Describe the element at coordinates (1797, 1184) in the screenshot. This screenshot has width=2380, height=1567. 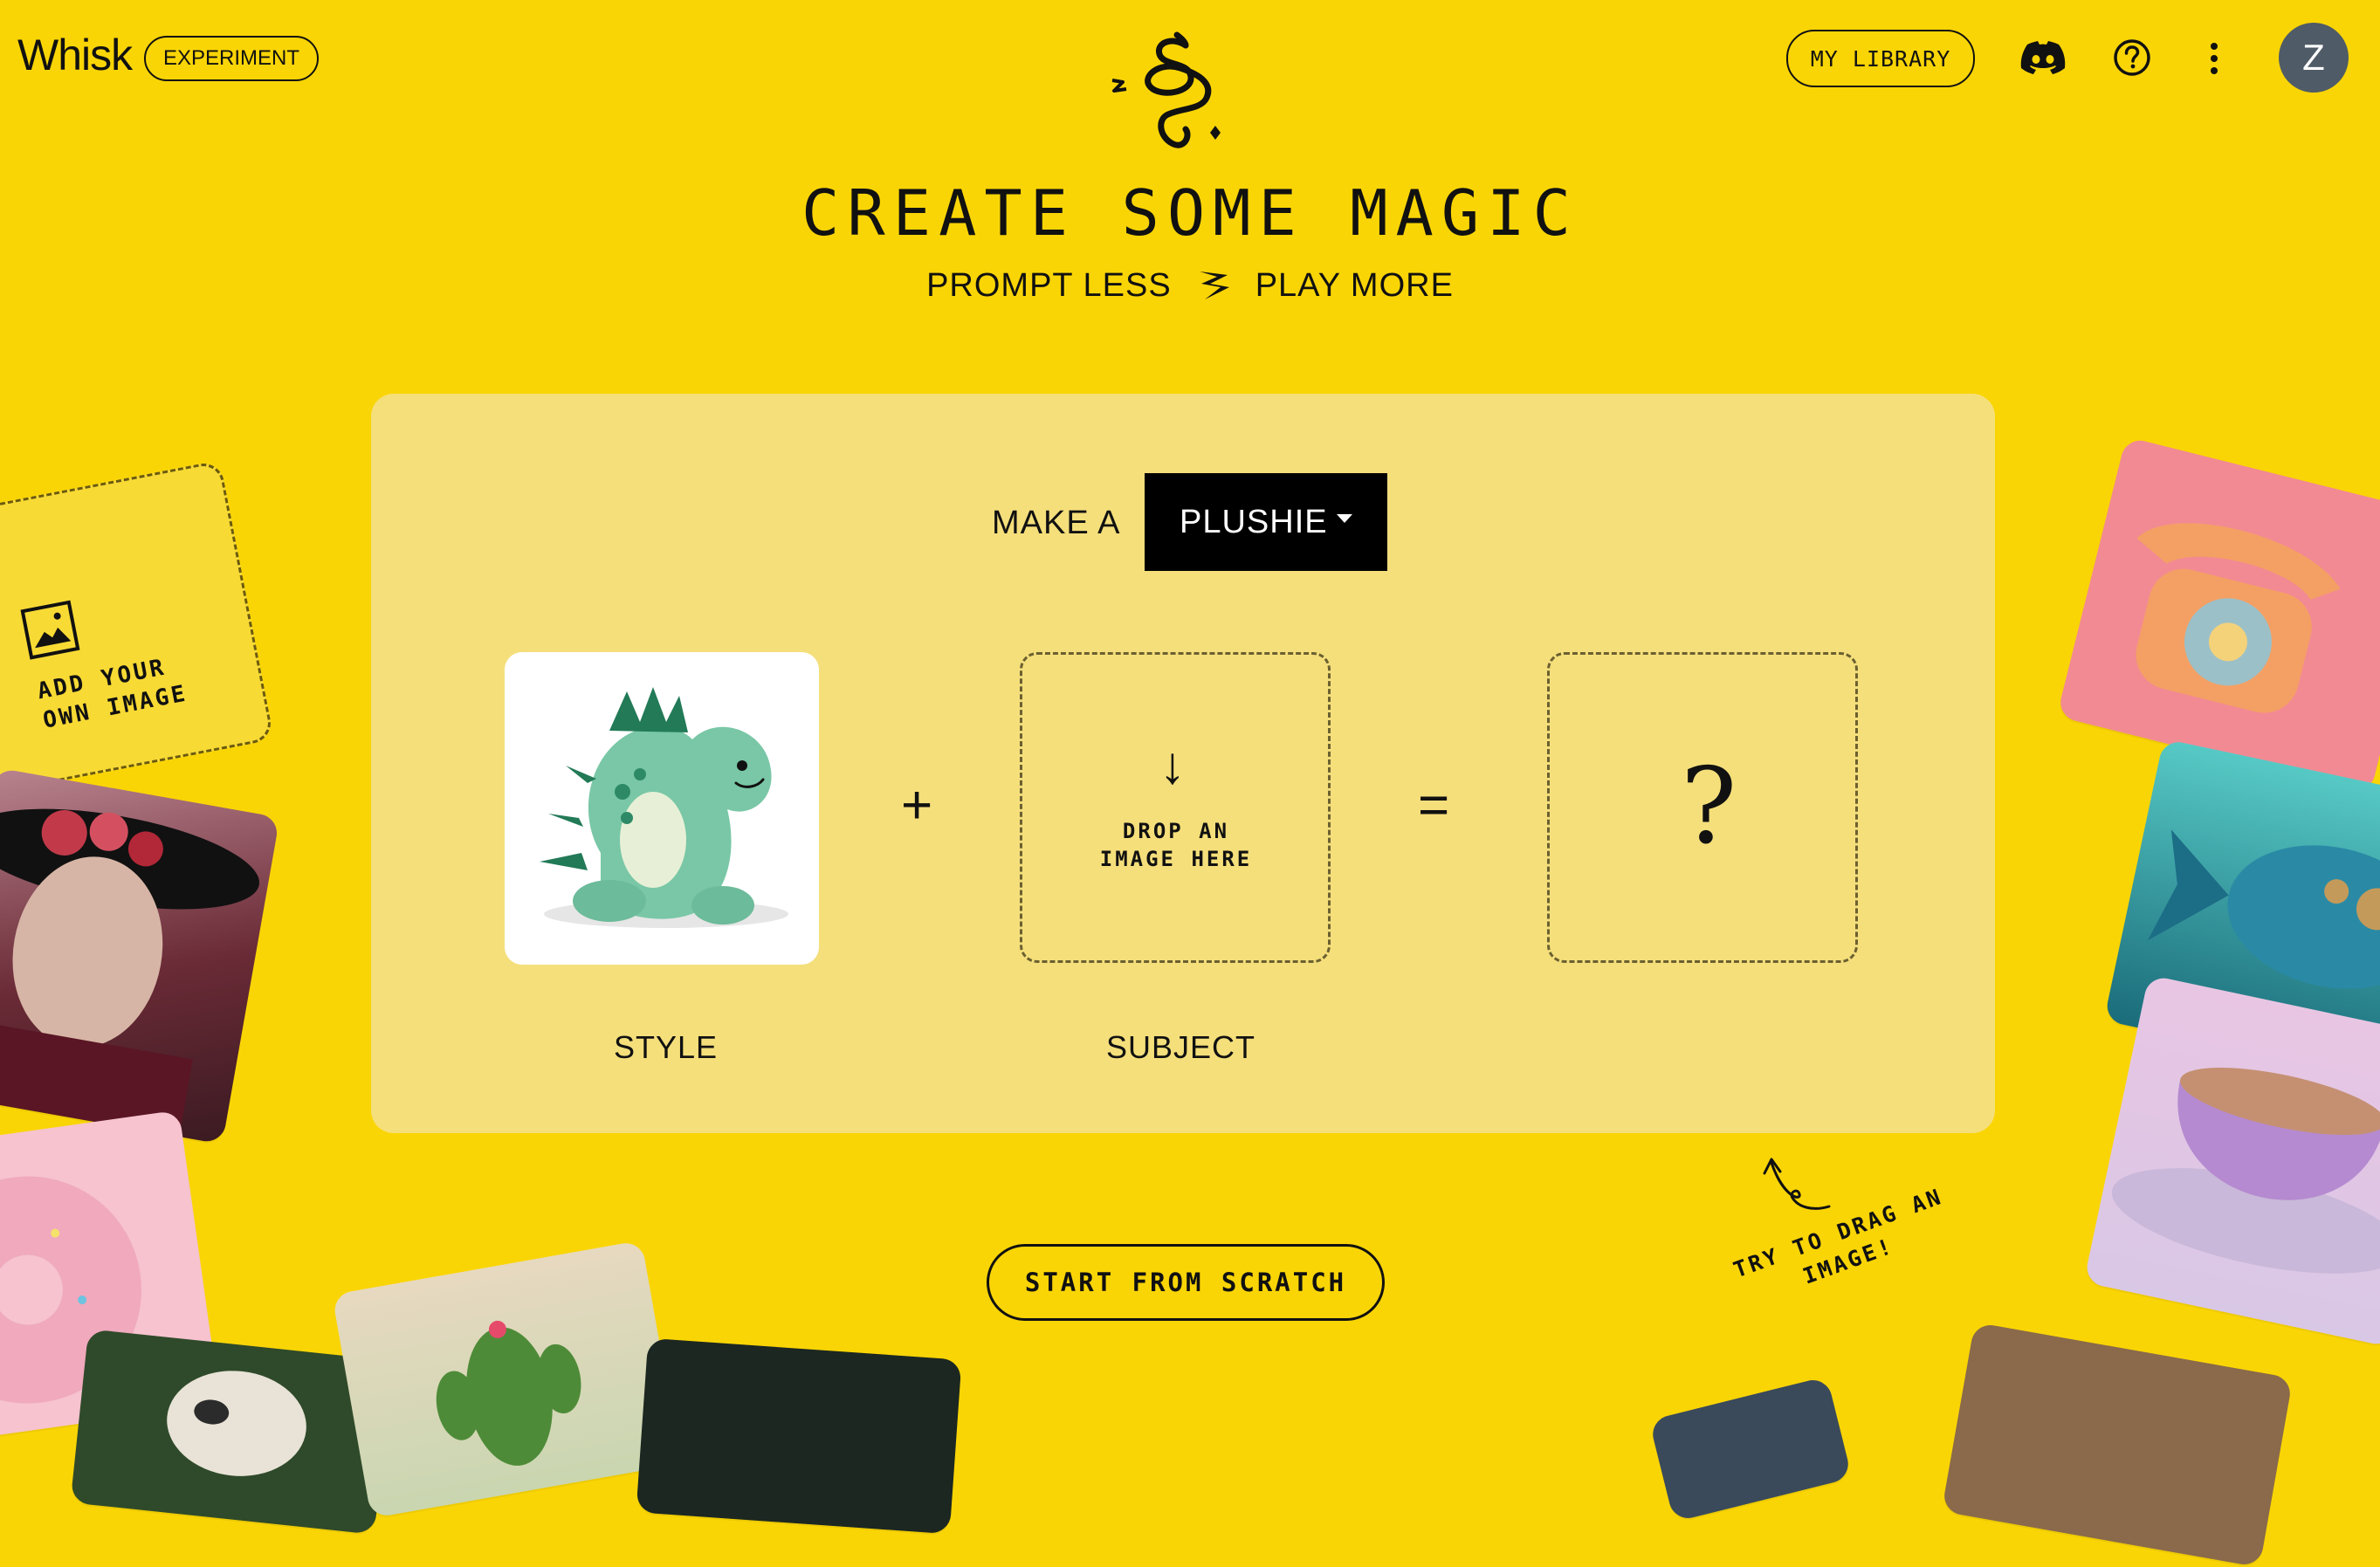
I see `curved-arrow-icon` at that location.